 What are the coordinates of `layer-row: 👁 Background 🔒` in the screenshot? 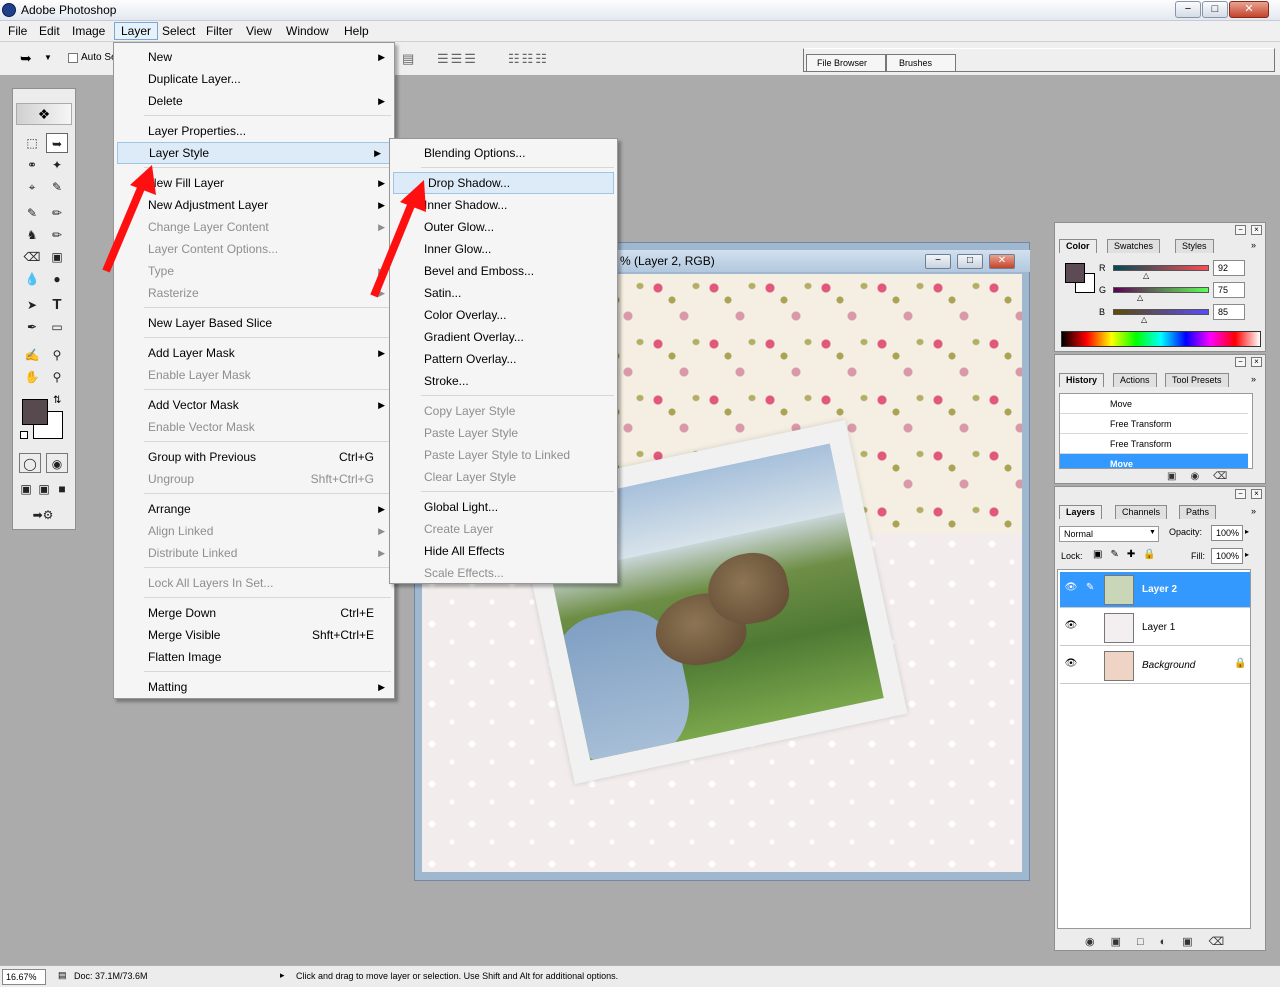 It's located at (1155, 666).